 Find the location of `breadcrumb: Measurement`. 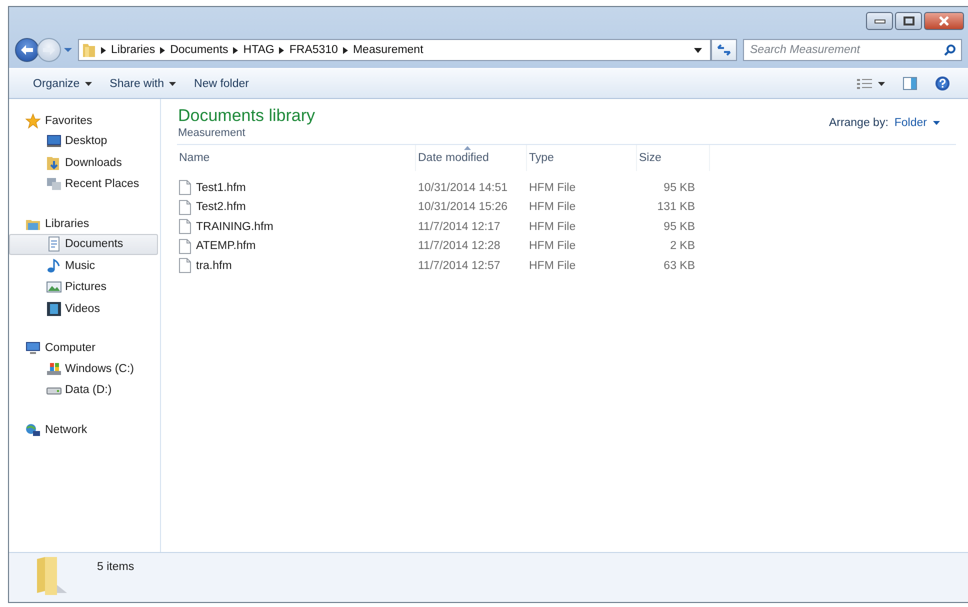

breadcrumb: Measurement is located at coordinates (388, 50).